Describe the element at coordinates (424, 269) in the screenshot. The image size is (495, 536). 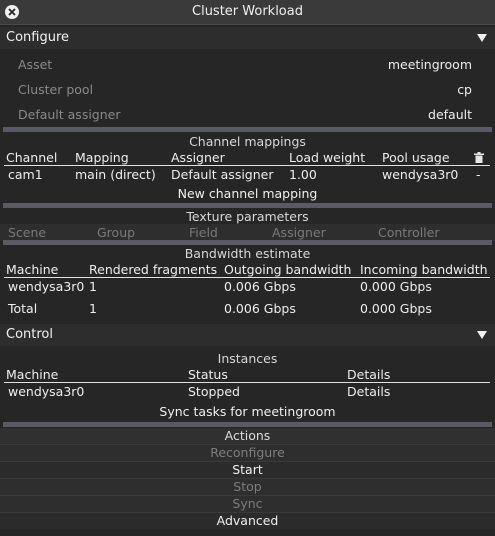
I see `col-incoming-bandwidth: Incoming bandwidth` at that location.